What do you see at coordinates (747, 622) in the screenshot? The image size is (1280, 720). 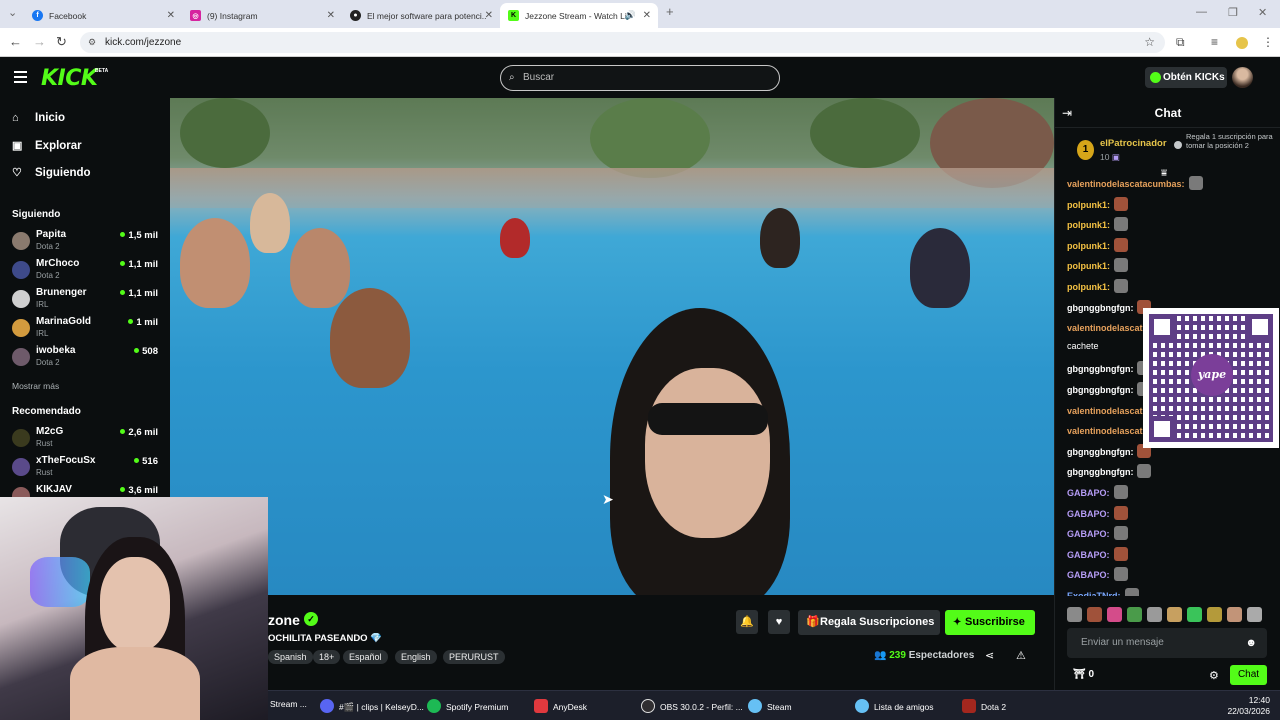 I see `notifications-bell-button: 🔔` at bounding box center [747, 622].